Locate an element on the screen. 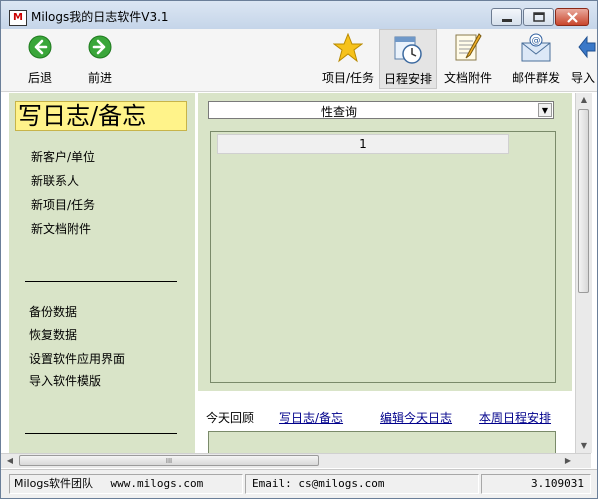  back-button: 后退 is located at coordinates (40, 59).